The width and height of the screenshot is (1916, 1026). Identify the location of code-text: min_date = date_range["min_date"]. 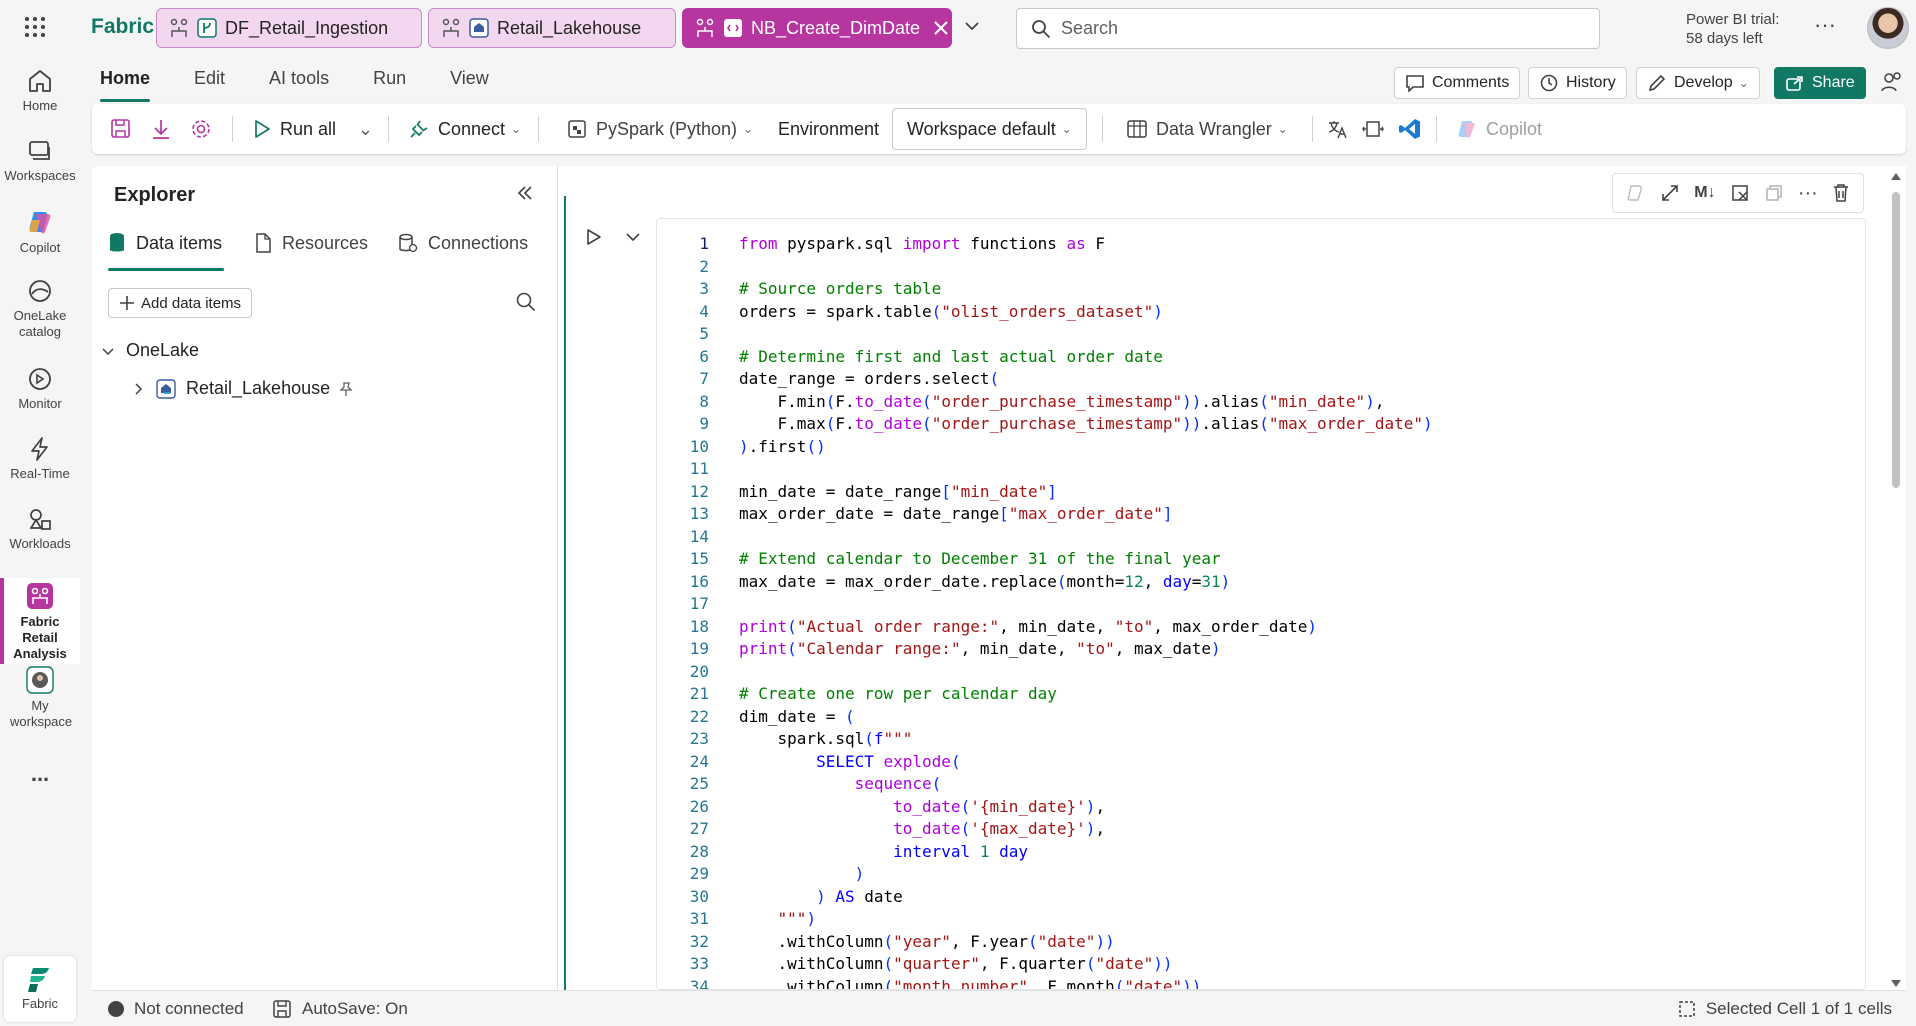
(898, 491).